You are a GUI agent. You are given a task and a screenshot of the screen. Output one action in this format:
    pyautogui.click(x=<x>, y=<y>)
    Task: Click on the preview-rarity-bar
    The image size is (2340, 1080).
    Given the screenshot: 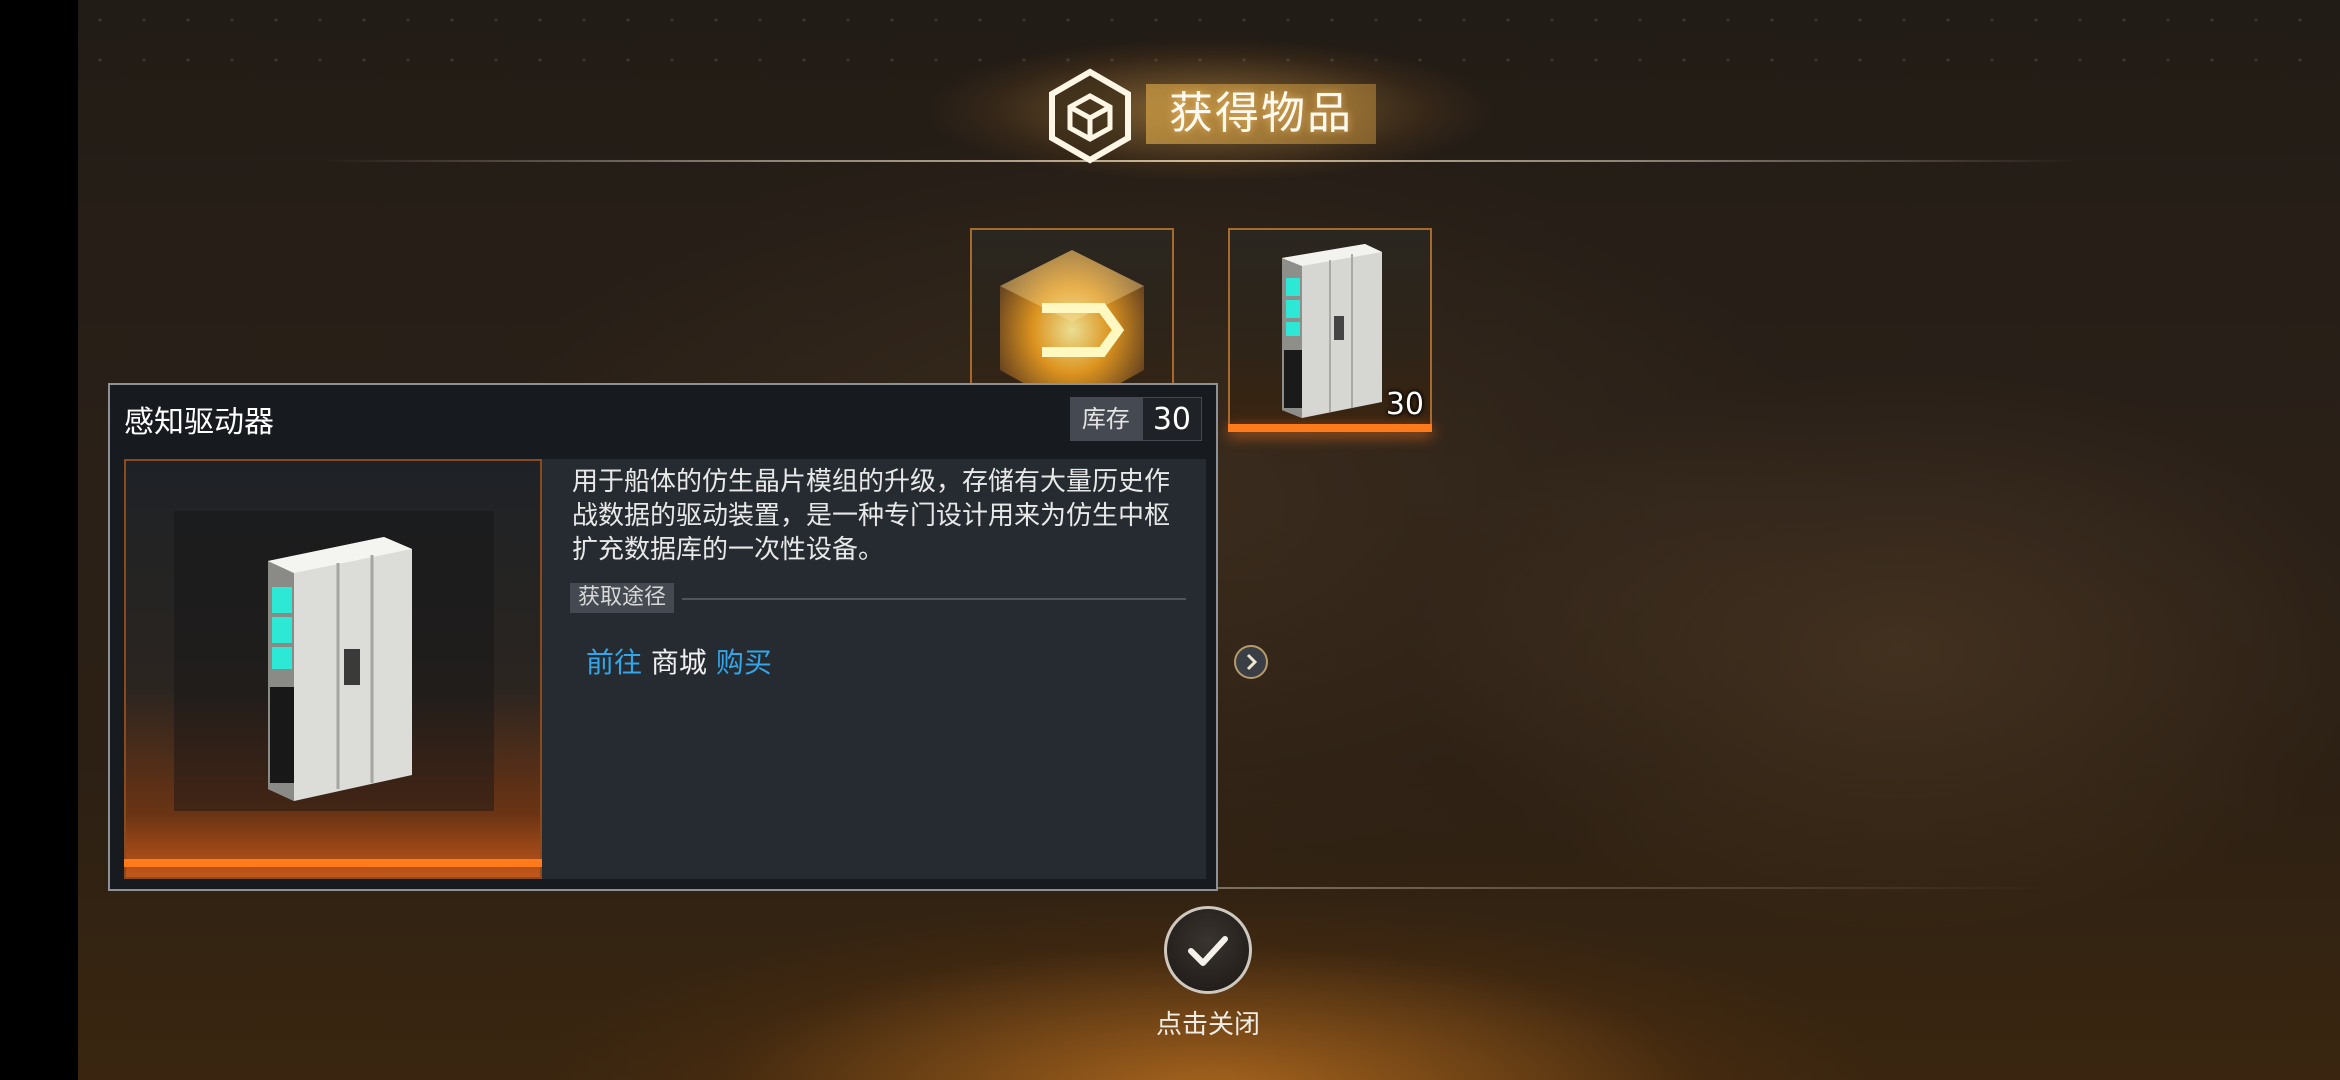 What is the action you would take?
    pyautogui.click(x=333, y=863)
    